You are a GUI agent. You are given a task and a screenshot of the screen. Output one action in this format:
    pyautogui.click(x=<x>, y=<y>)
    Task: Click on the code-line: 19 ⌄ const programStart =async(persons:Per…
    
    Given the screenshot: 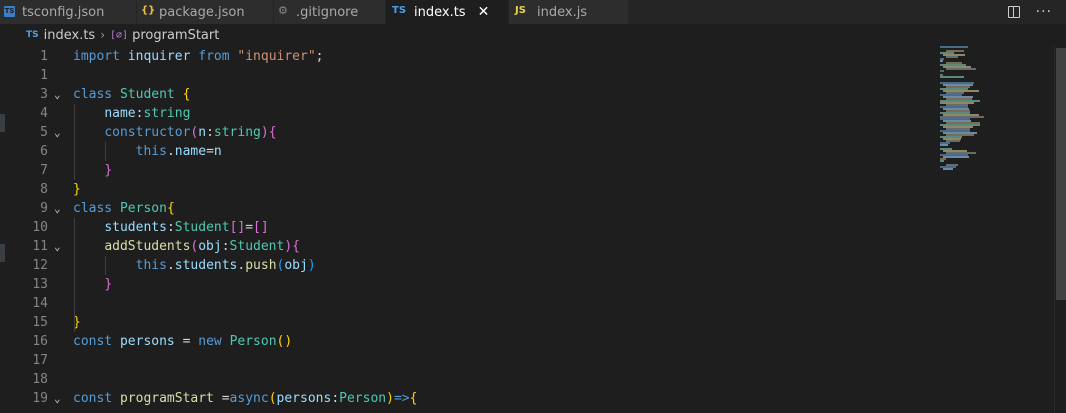 What is the action you would take?
    pyautogui.click(x=450, y=398)
    